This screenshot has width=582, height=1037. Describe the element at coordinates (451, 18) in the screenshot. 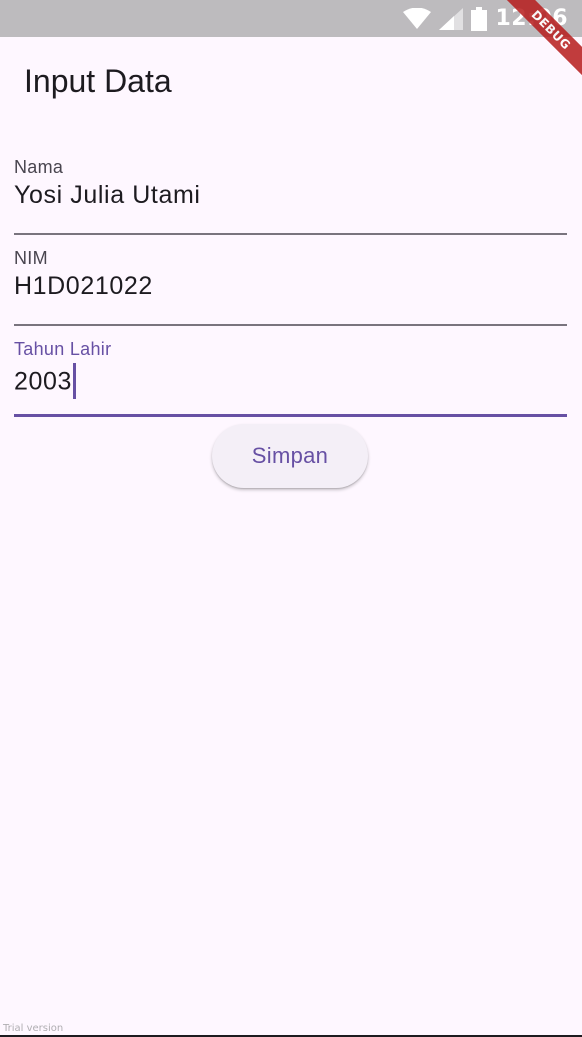

I see `cellular-signal-icon` at that location.